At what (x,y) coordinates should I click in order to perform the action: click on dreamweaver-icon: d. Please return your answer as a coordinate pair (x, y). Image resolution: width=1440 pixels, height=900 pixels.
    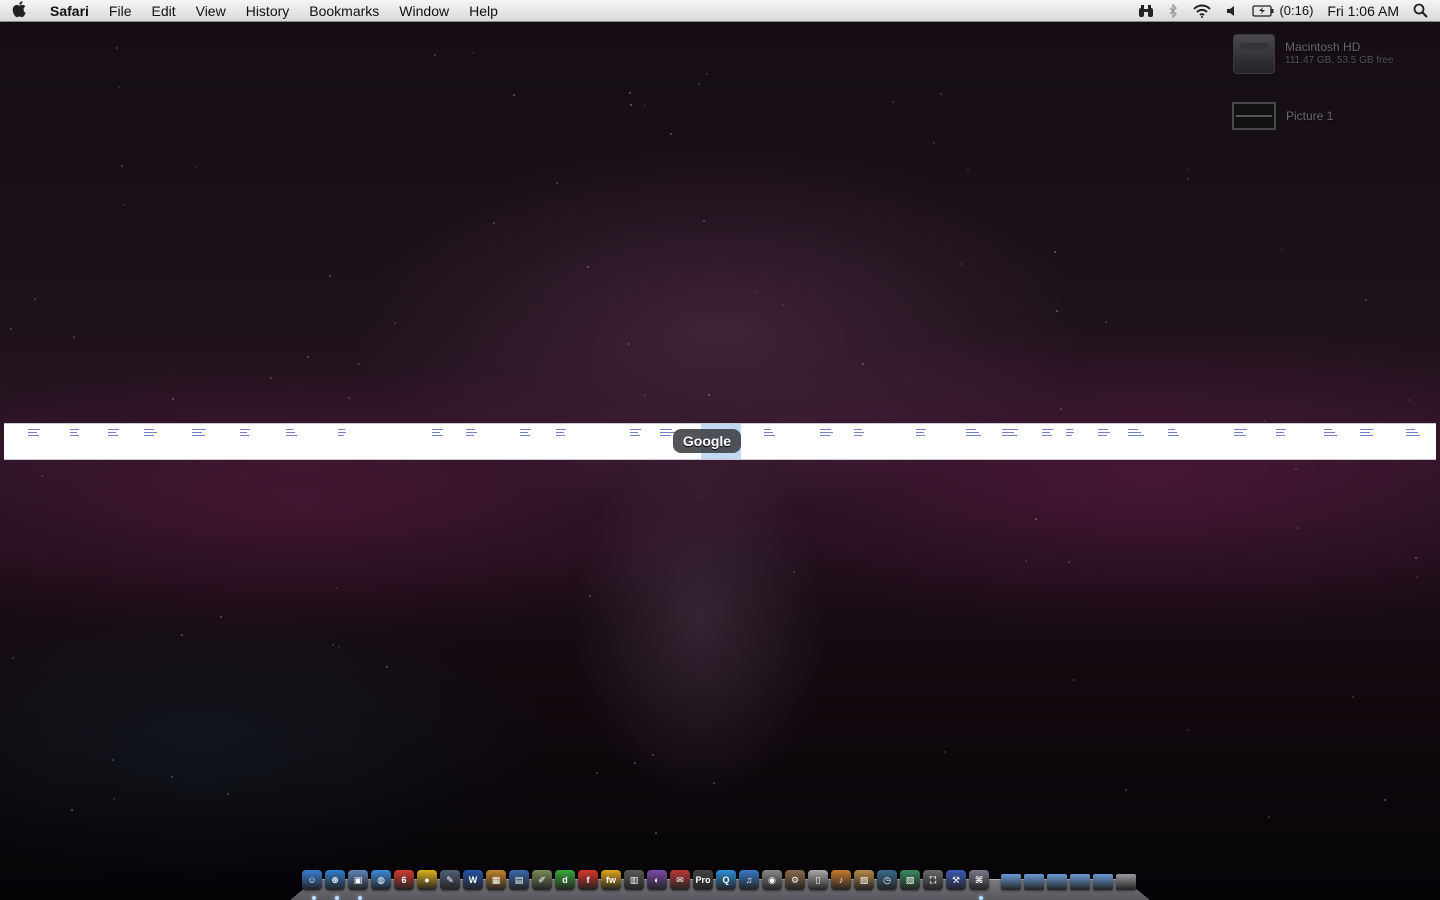
    Looking at the image, I should click on (565, 880).